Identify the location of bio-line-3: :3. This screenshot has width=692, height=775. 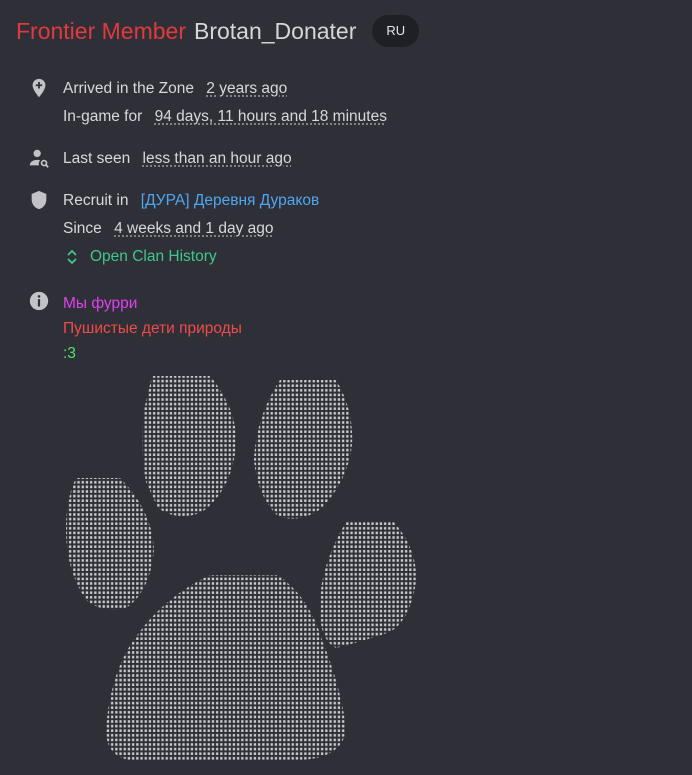
(69, 353).